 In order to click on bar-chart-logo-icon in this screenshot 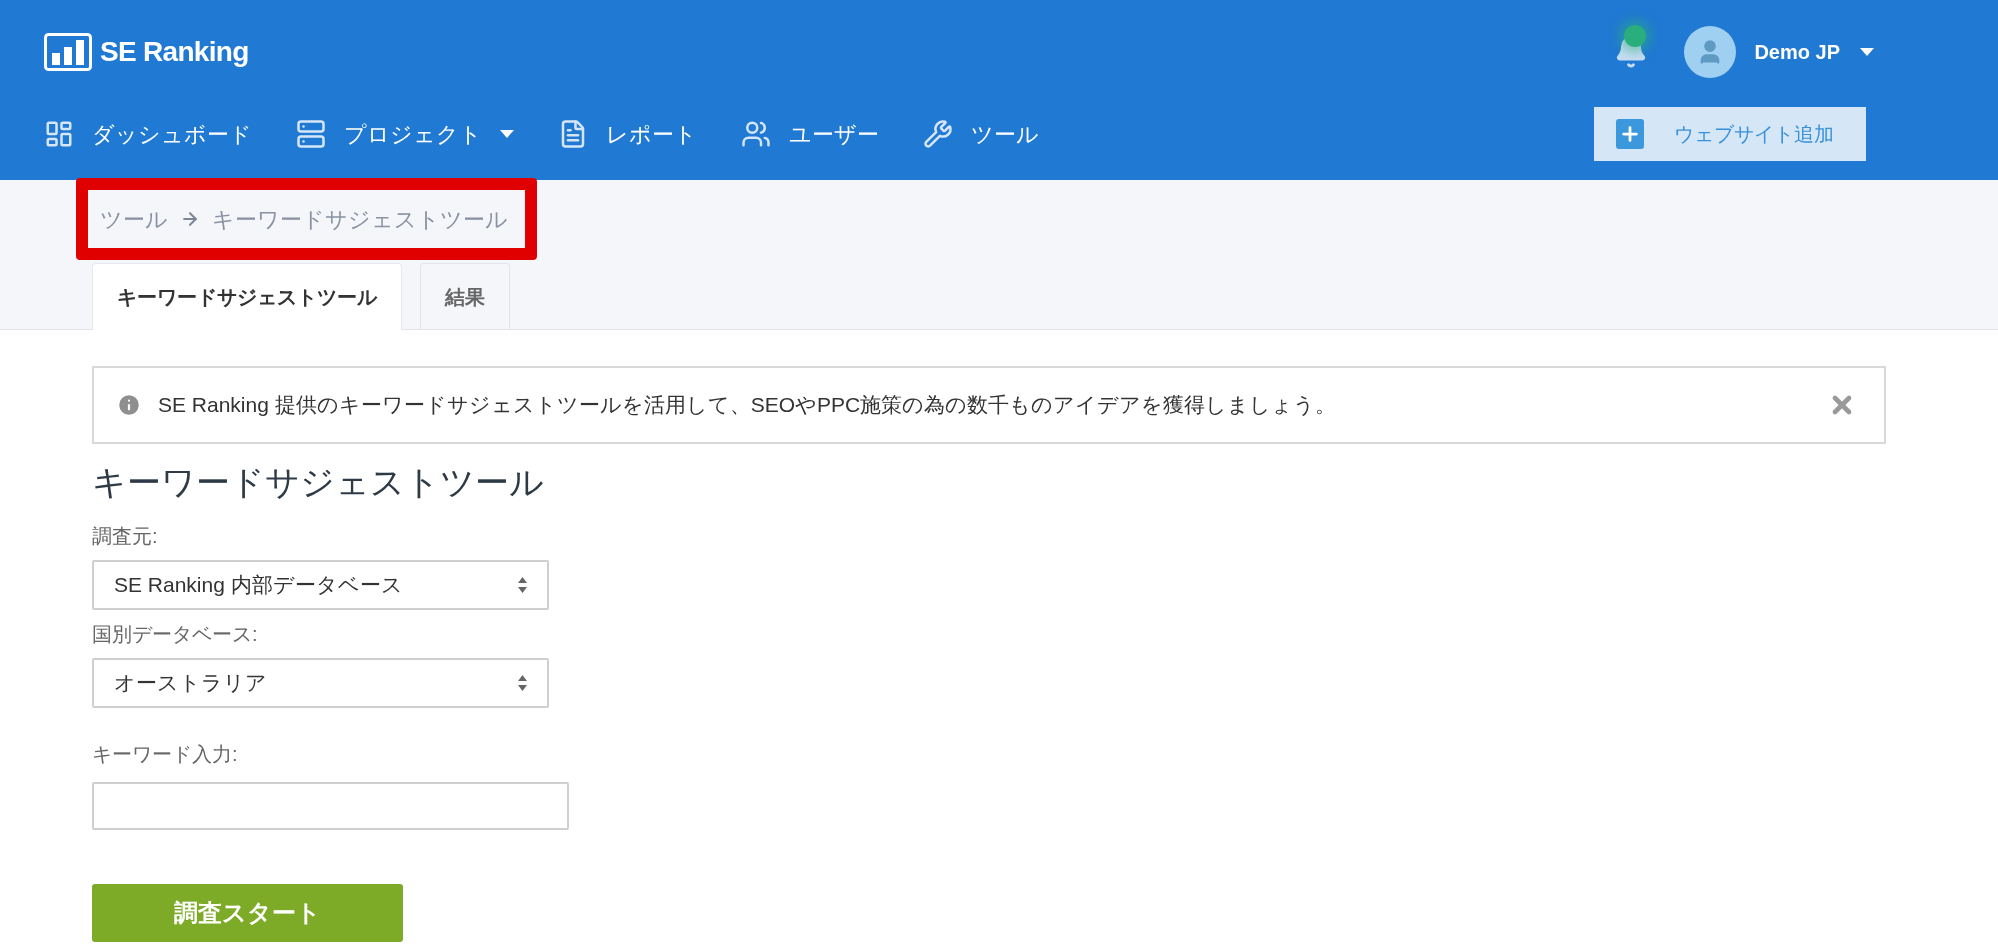, I will do `click(68, 52)`.